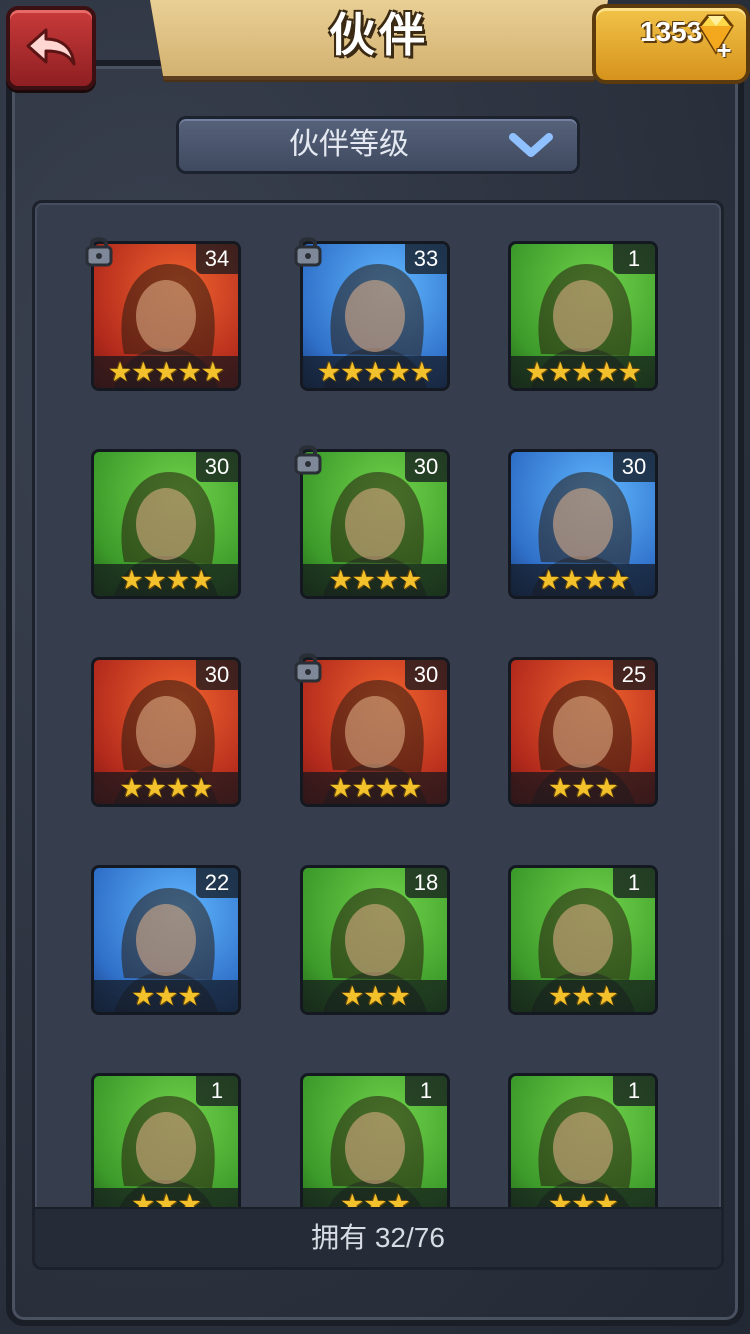 The width and height of the screenshot is (750, 1334). I want to click on hero-card: 22 ★★★, so click(166, 940).